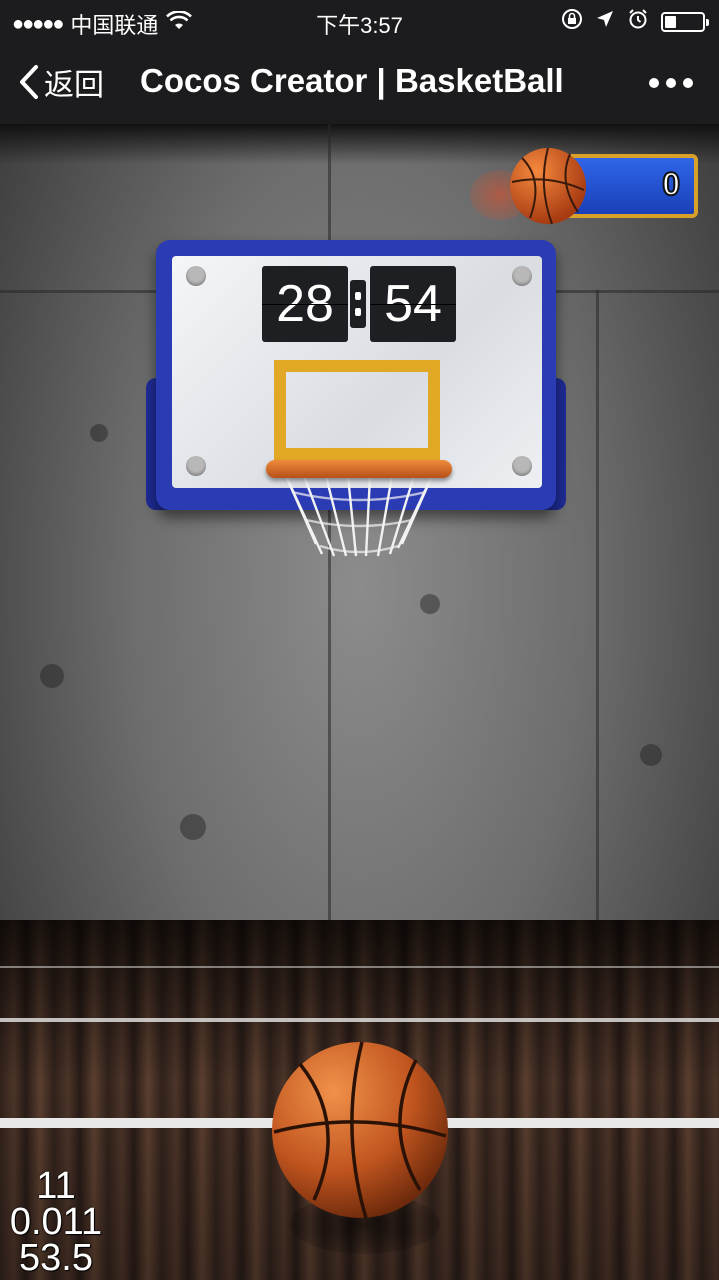 The width and height of the screenshot is (719, 1280). Describe the element at coordinates (56, 1258) in the screenshot. I see `stat-fps: 53.5` at that location.